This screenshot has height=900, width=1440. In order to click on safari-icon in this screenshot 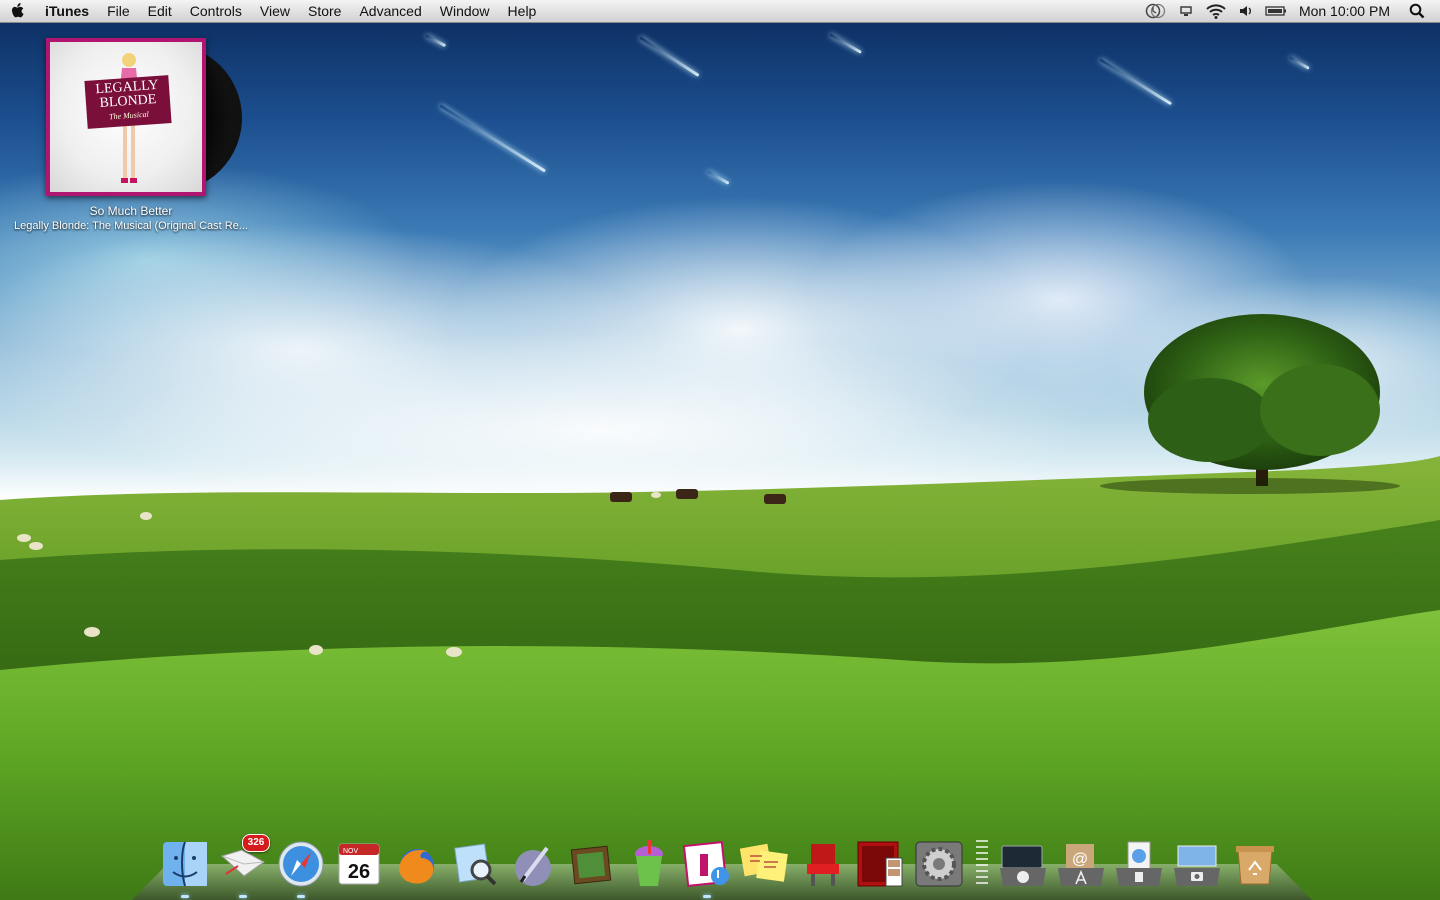, I will do `click(301, 864)`.